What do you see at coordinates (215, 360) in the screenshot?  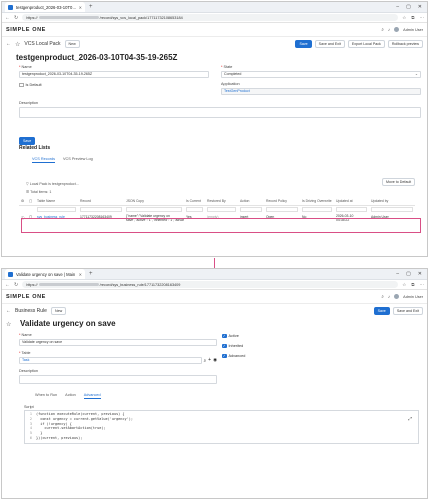 I see `preview-icon: ◉` at bounding box center [215, 360].